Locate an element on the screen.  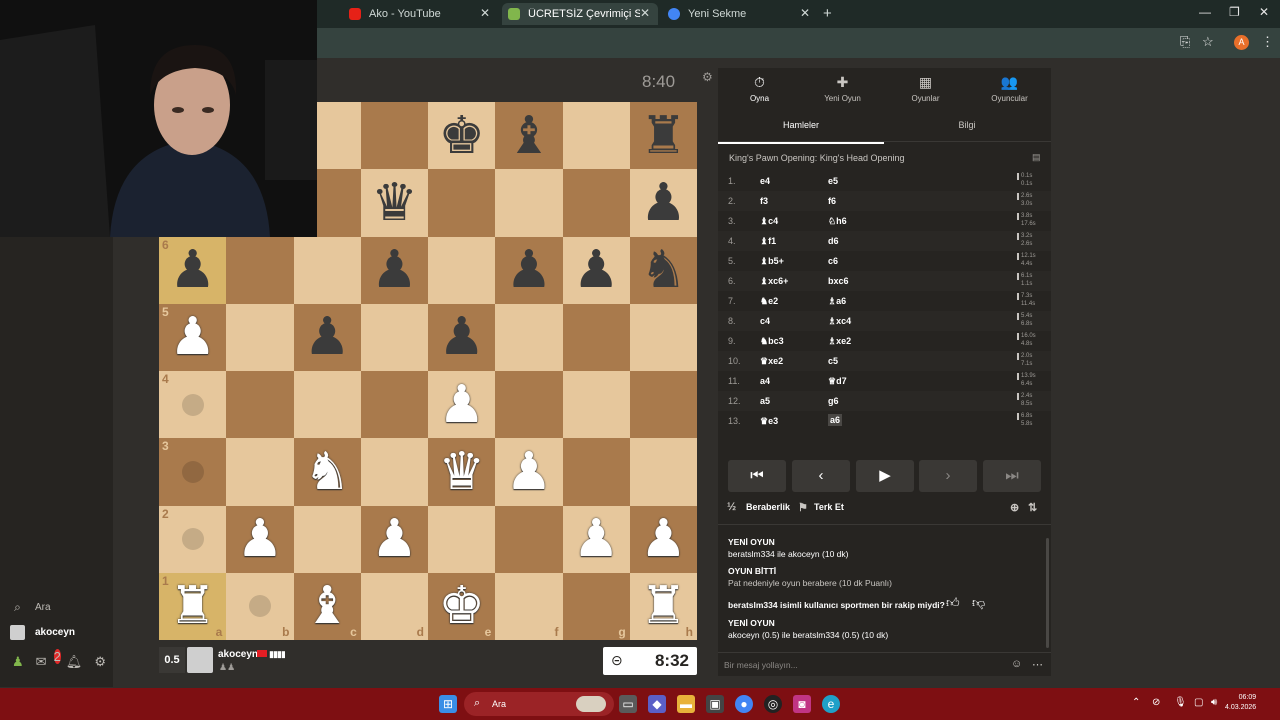
black-king-icon: ♚ is located at coordinates (461, 136).